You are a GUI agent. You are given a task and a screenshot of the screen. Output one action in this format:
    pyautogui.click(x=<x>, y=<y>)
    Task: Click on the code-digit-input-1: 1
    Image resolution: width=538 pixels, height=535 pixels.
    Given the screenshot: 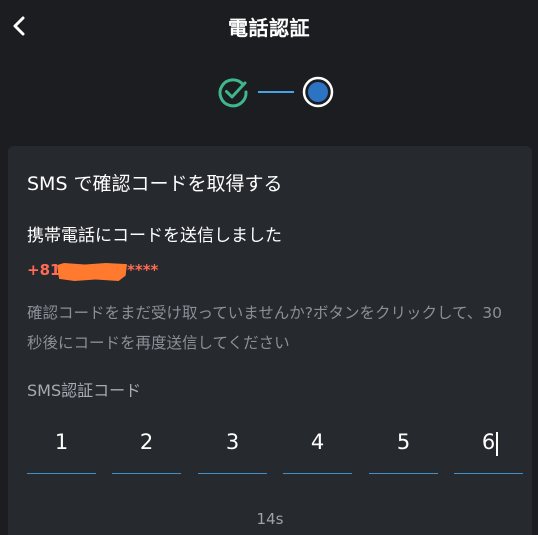 What is the action you would take?
    pyautogui.click(x=61, y=445)
    